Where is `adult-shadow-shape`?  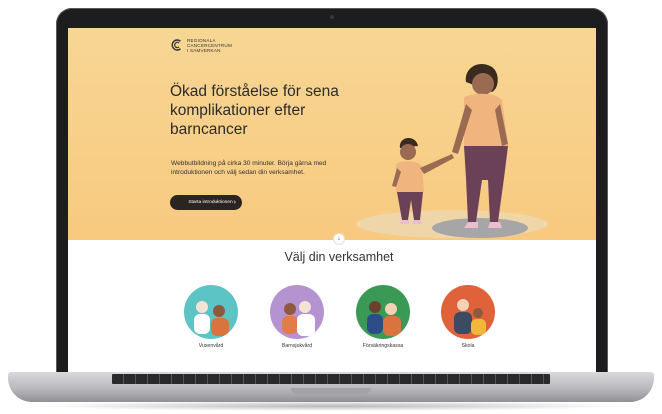
adult-shadow-shape is located at coordinates (480, 228).